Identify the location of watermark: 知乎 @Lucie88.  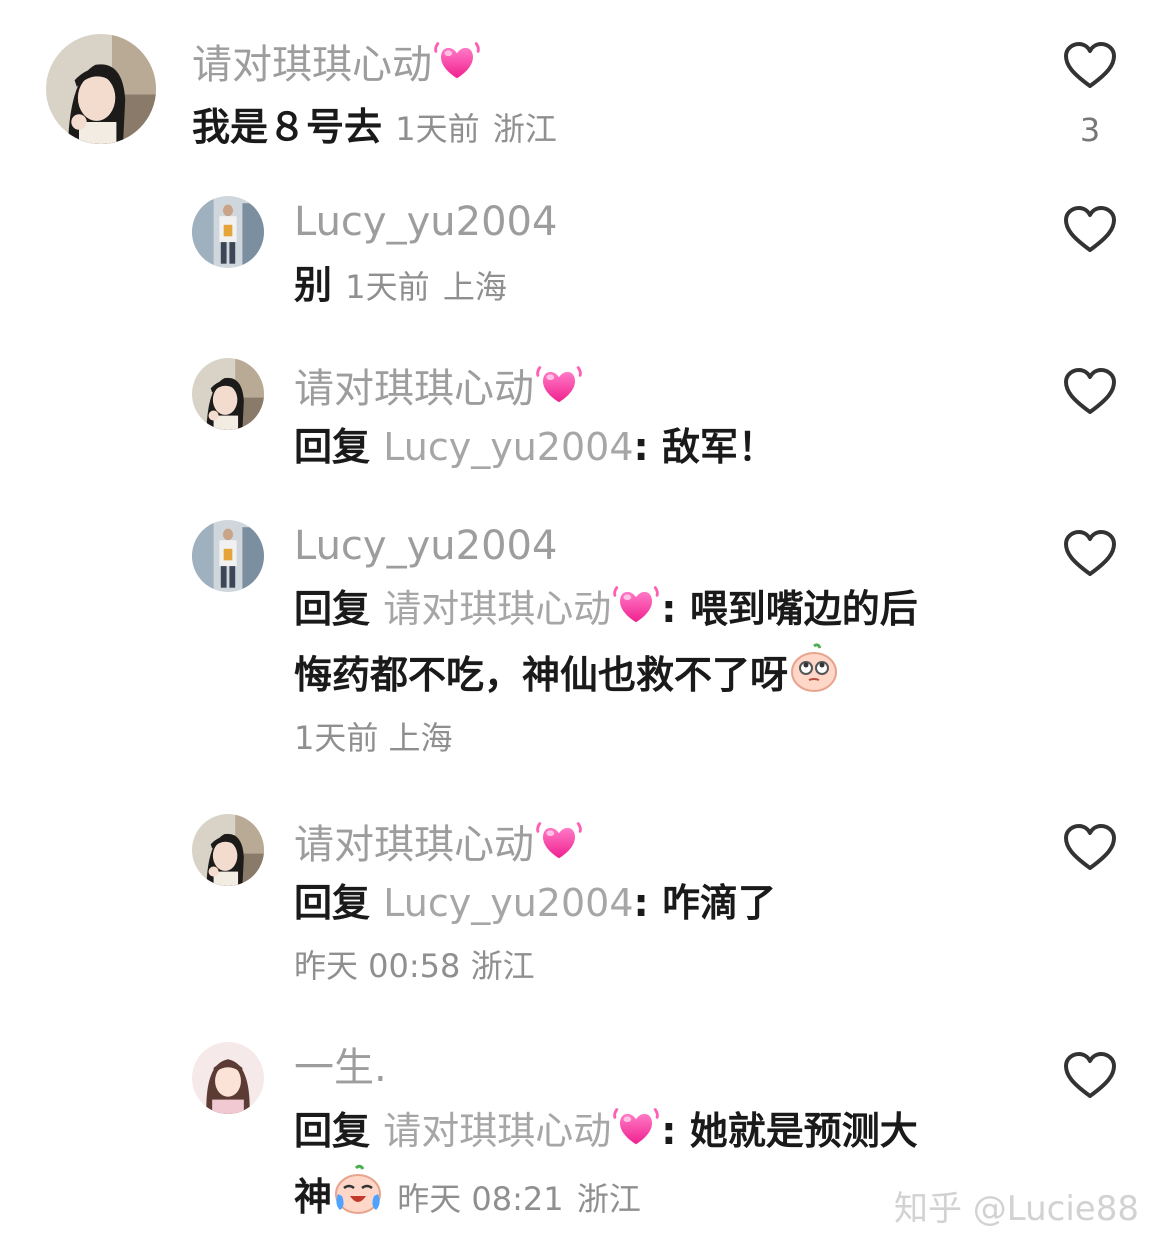
(1016, 1209).